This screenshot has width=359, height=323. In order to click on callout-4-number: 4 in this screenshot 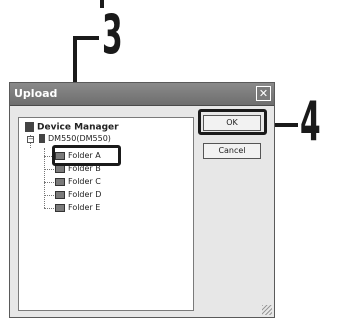, I will do `click(310, 121)`.